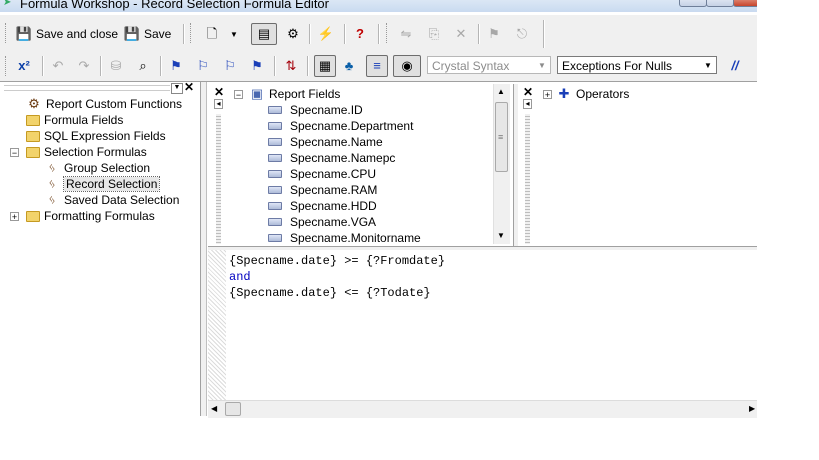  I want to click on sort-button: ⇅, so click(291, 66).